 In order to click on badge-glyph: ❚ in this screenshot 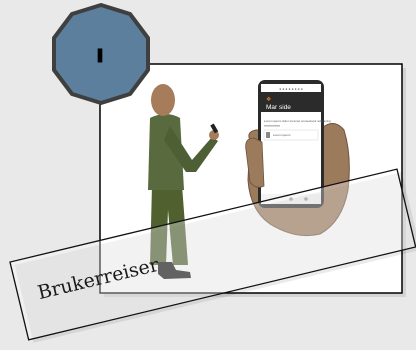, I will do `click(100, 55)`.